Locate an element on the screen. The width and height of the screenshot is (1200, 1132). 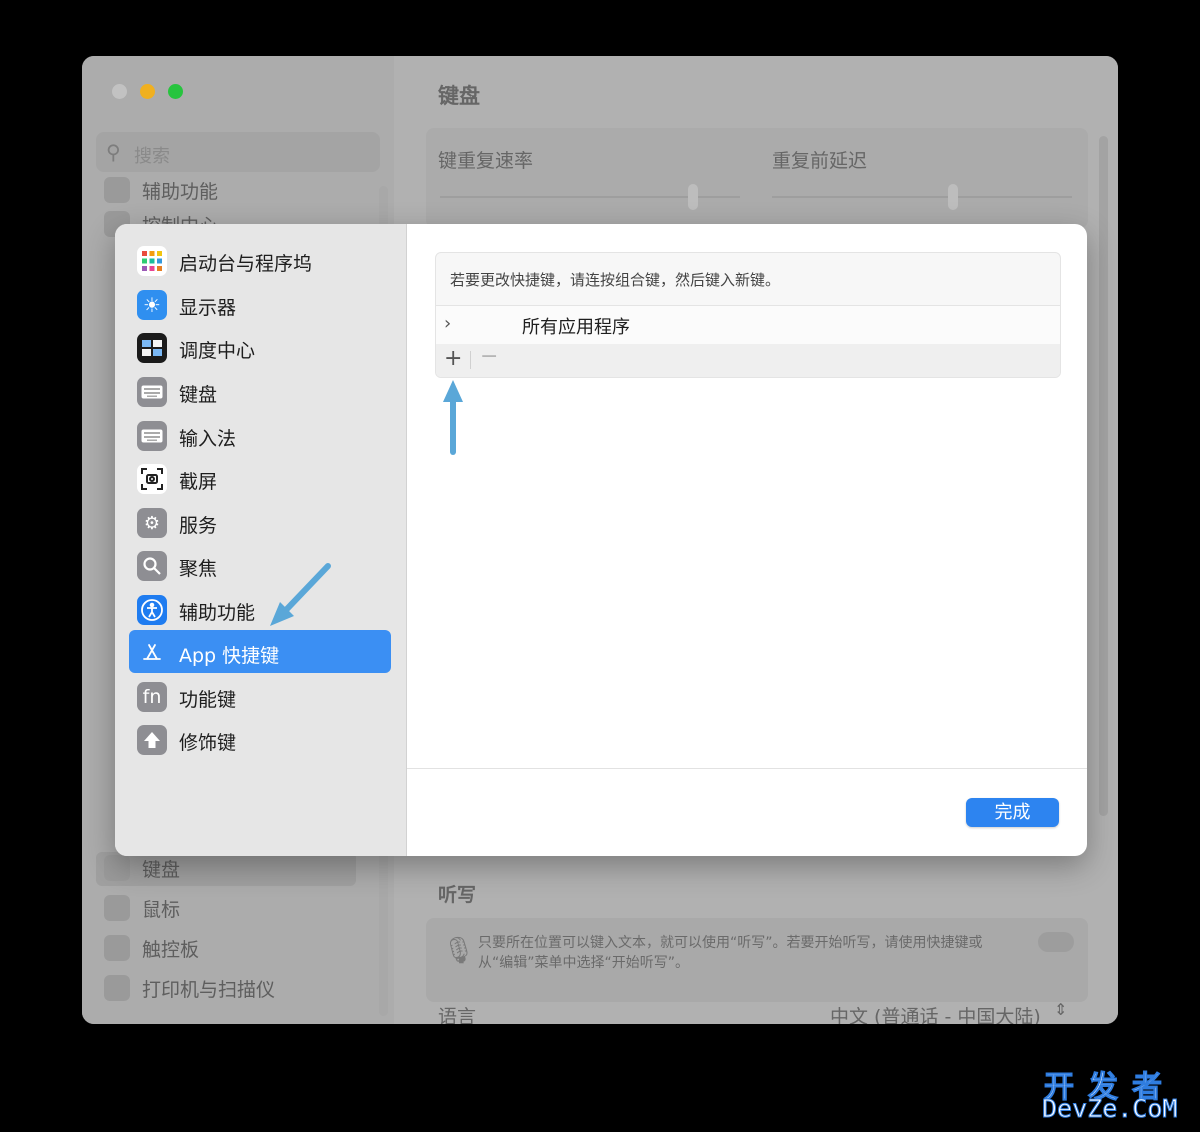
watermark-line2: DevZe.CoM is located at coordinates (1109, 1109).